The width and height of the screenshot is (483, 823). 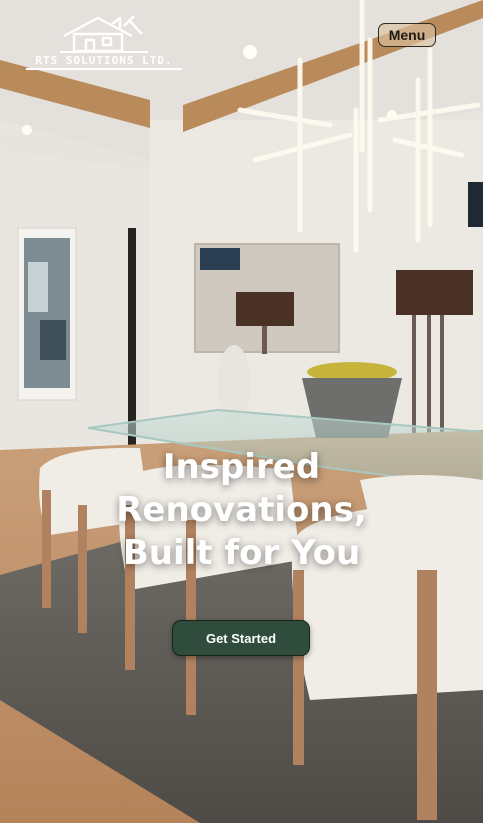 What do you see at coordinates (241, 638) in the screenshot?
I see `get-started-button: Get Started` at bounding box center [241, 638].